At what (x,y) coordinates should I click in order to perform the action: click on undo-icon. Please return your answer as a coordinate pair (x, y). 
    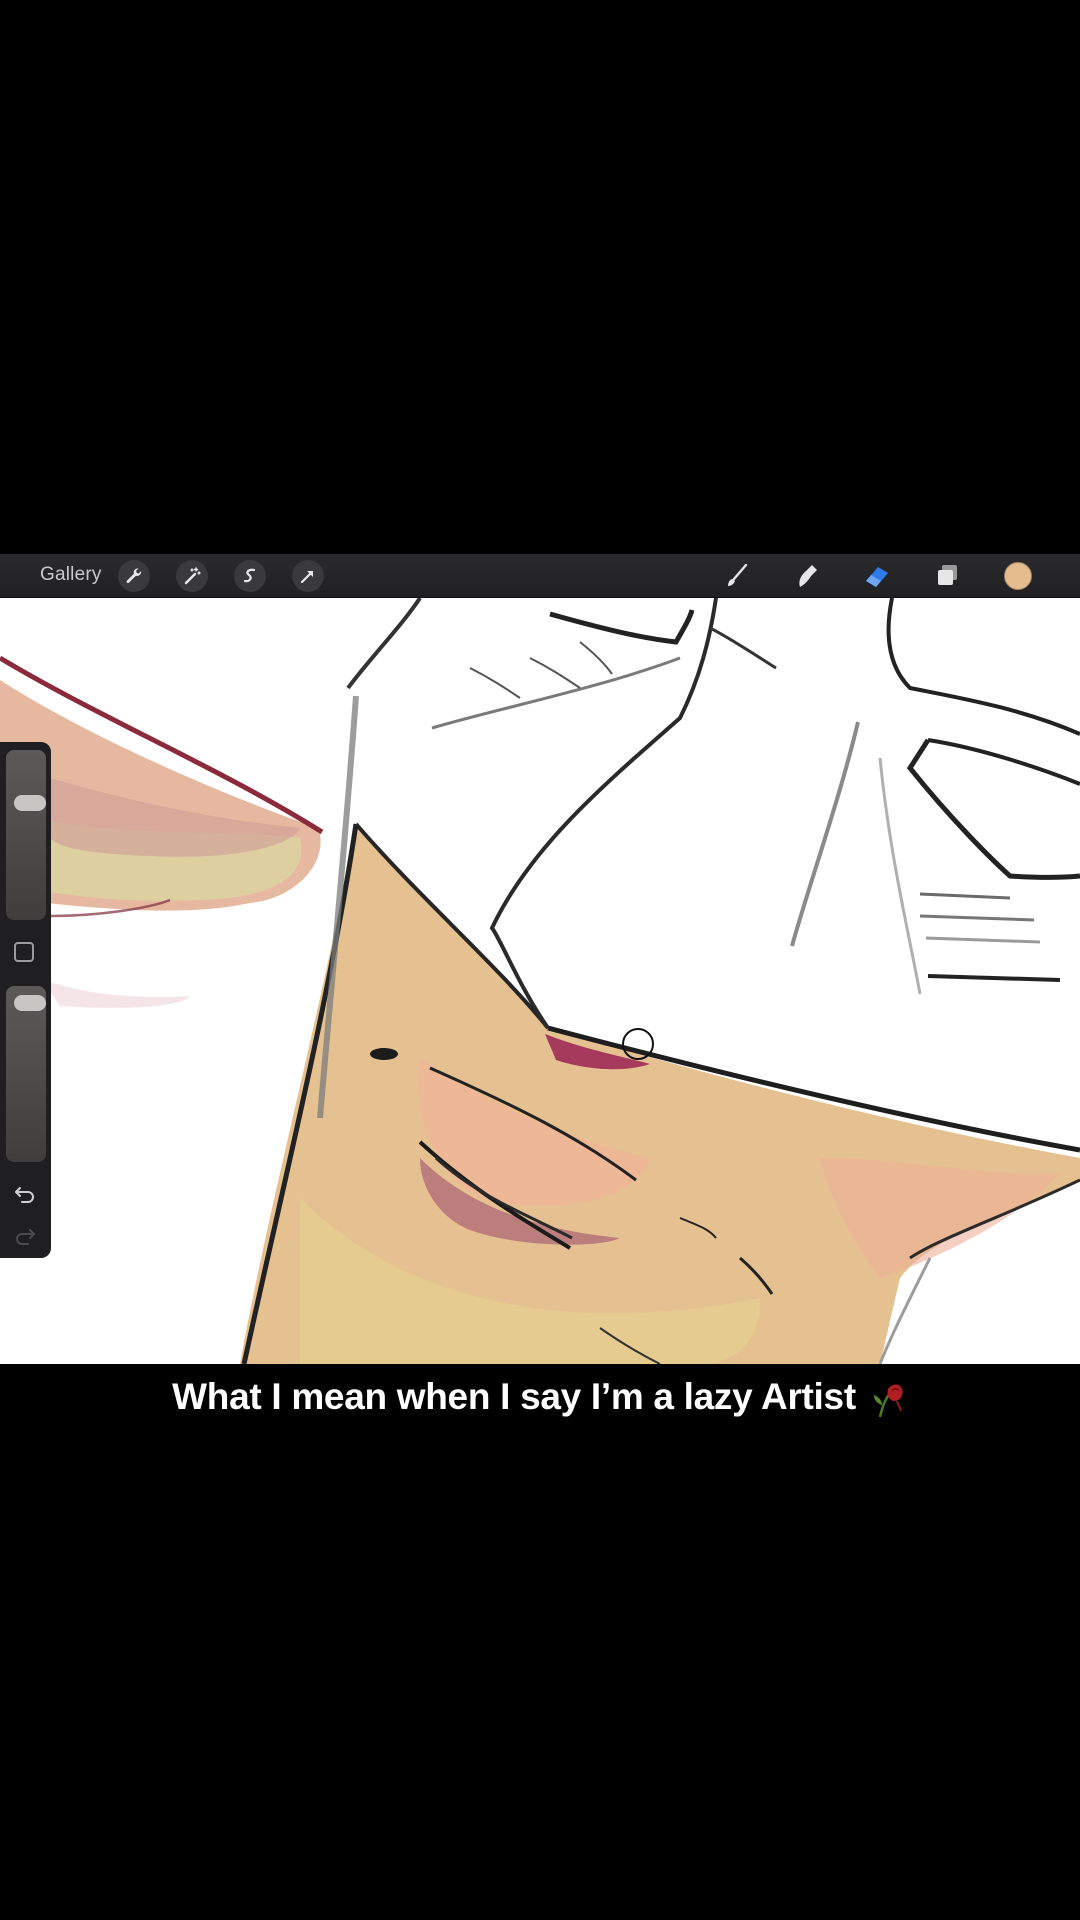
    Looking at the image, I should click on (24, 1195).